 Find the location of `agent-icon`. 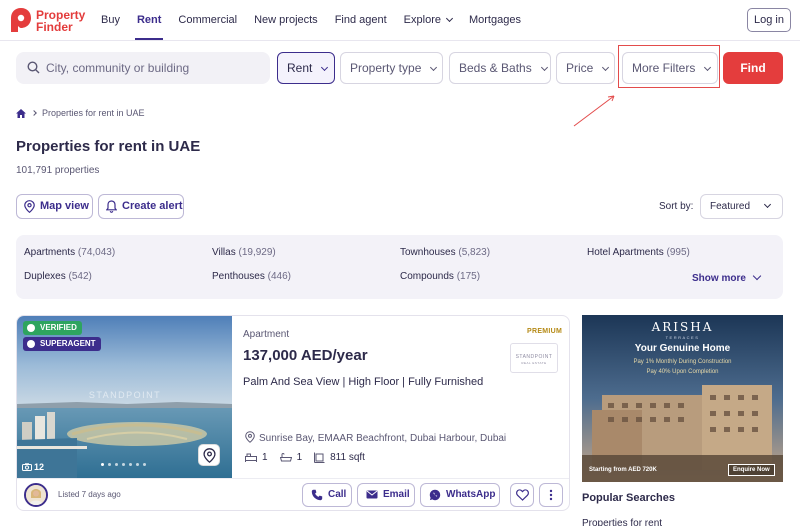

agent-icon is located at coordinates (31, 344).